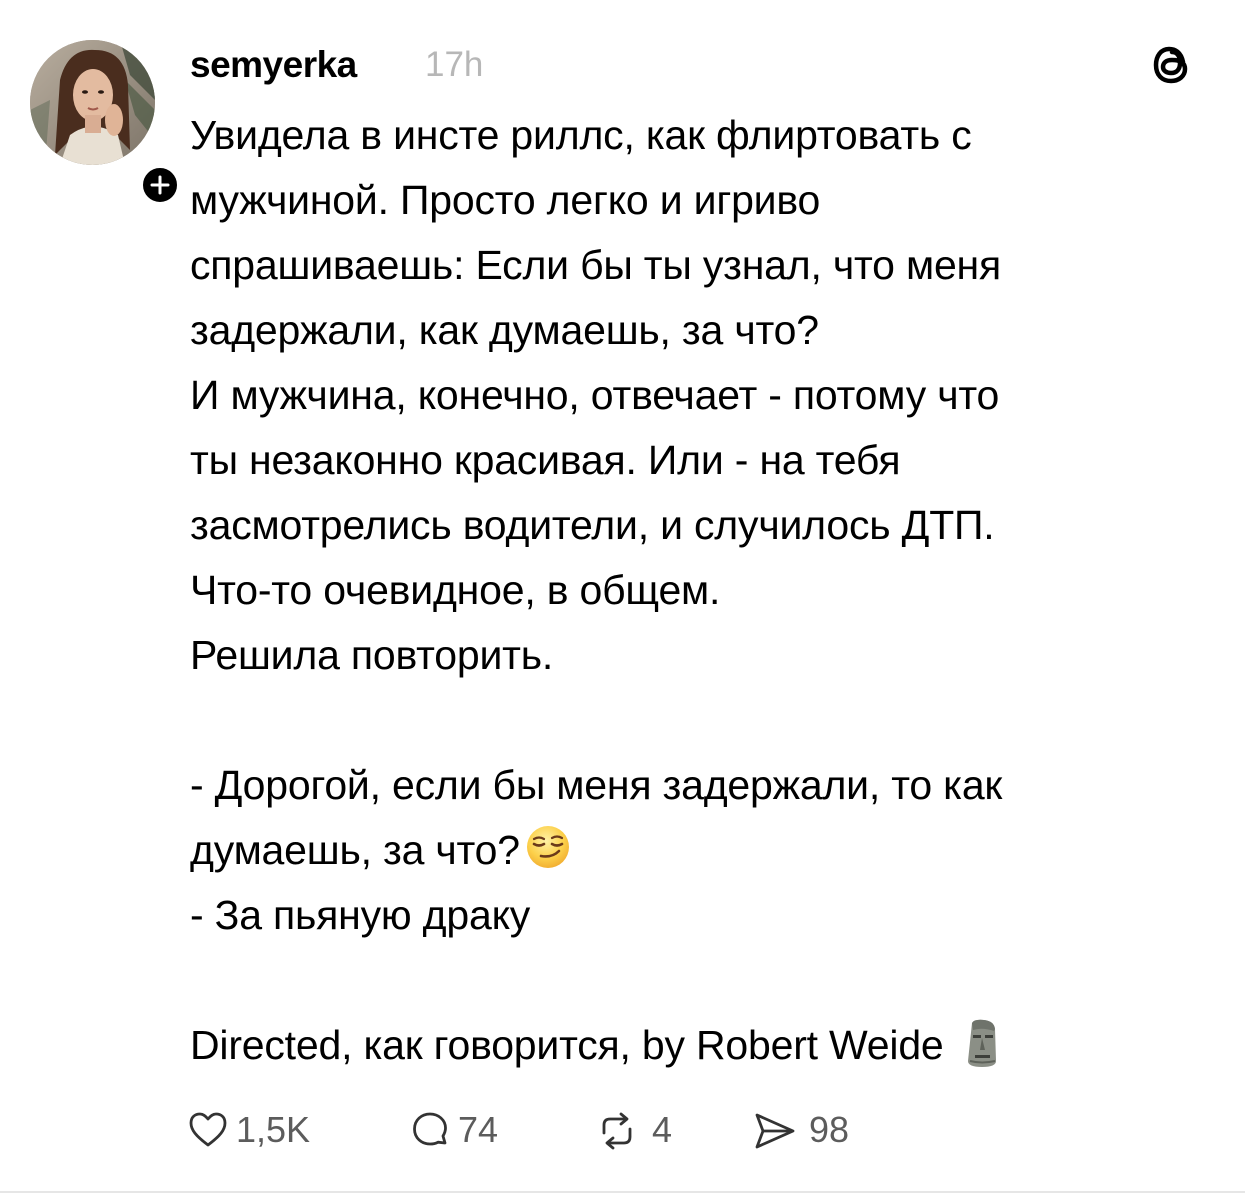 This screenshot has height=1200, width=1245. What do you see at coordinates (360, 915) in the screenshot?
I see `post-text-line: - За пьяную драку` at bounding box center [360, 915].